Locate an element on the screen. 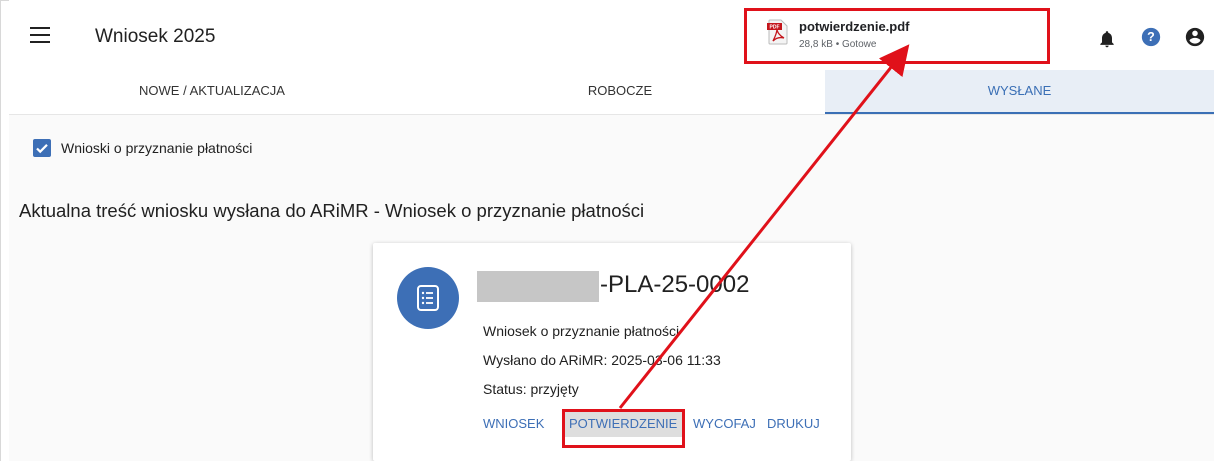  download-popup: PDF potwierdzenie.pdf 28,8 kB • Gotowe is located at coordinates (897, 36).